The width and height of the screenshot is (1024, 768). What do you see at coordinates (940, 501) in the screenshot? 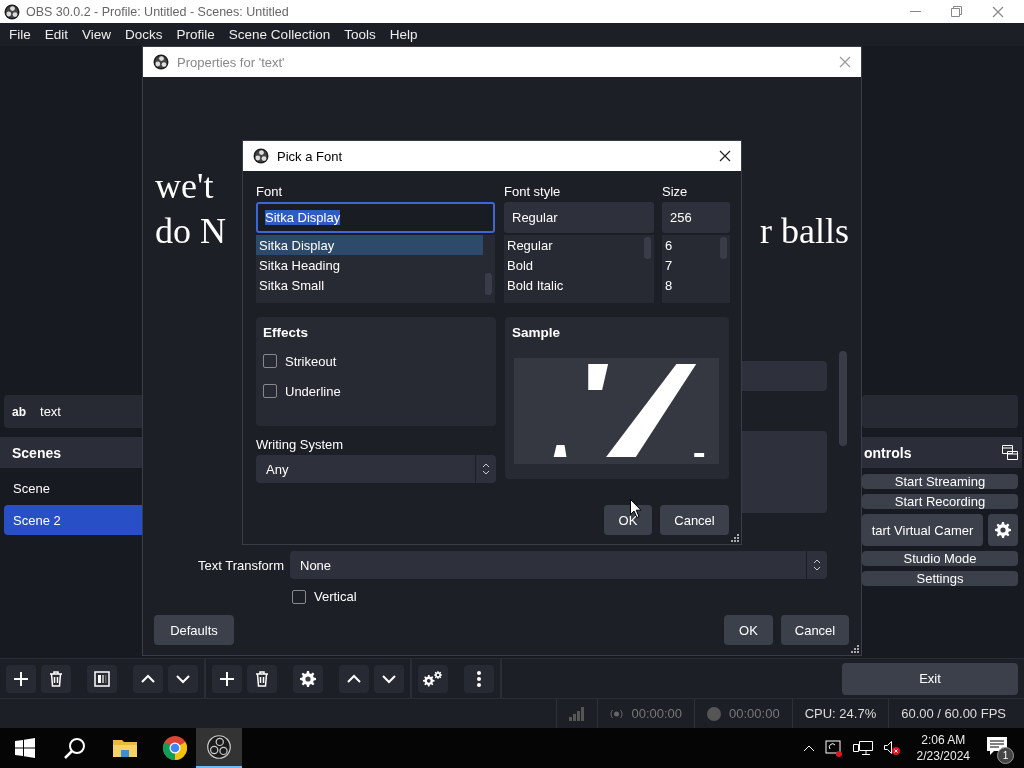
I see `control-button: Start Recording` at bounding box center [940, 501].